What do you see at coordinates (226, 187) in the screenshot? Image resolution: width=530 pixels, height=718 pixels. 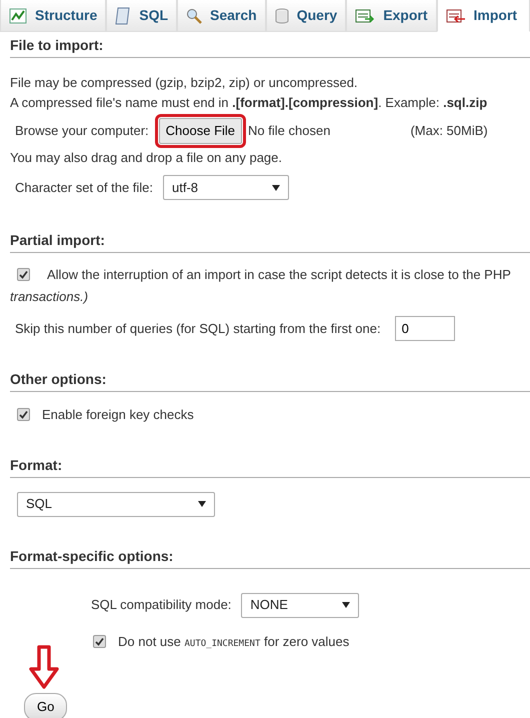 I see `dropdown: utf-8` at bounding box center [226, 187].